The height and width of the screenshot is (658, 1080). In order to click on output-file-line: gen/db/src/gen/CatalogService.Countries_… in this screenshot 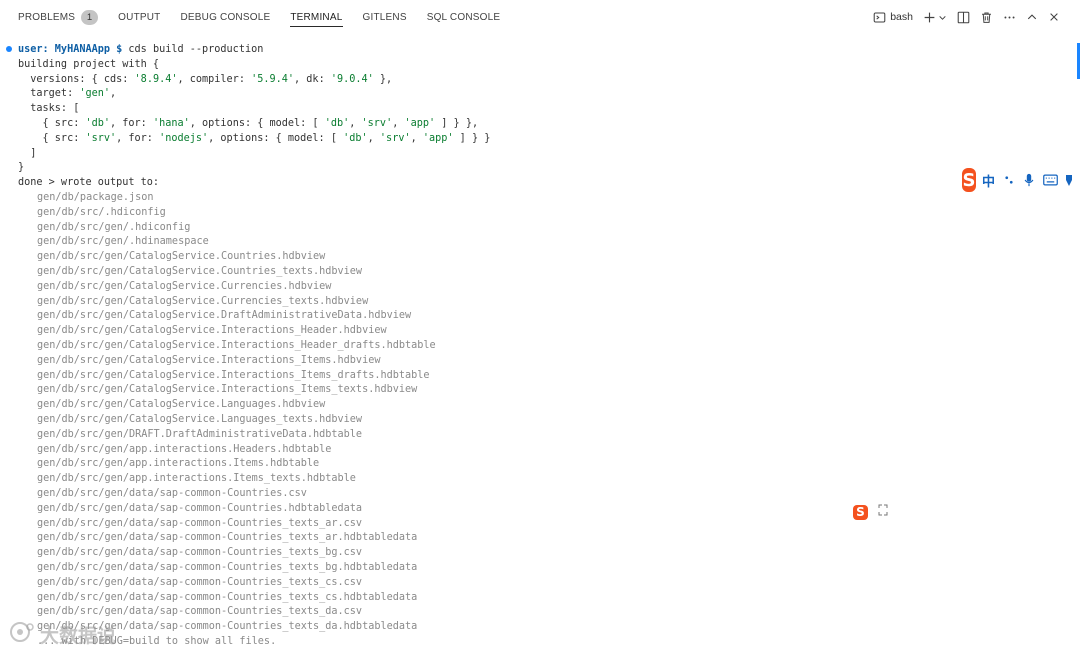, I will do `click(200, 271)`.